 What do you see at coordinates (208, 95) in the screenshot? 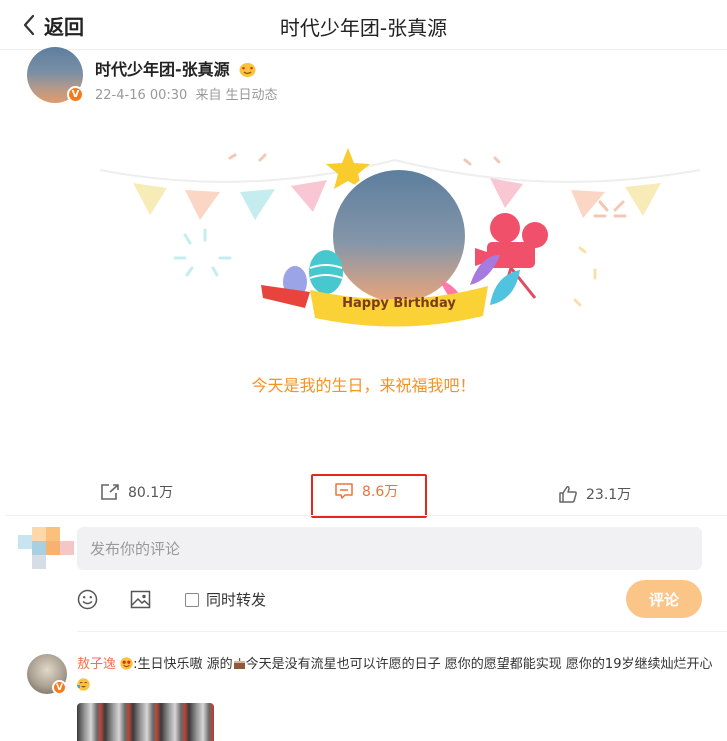
I see `source-prefix: 来自` at bounding box center [208, 95].